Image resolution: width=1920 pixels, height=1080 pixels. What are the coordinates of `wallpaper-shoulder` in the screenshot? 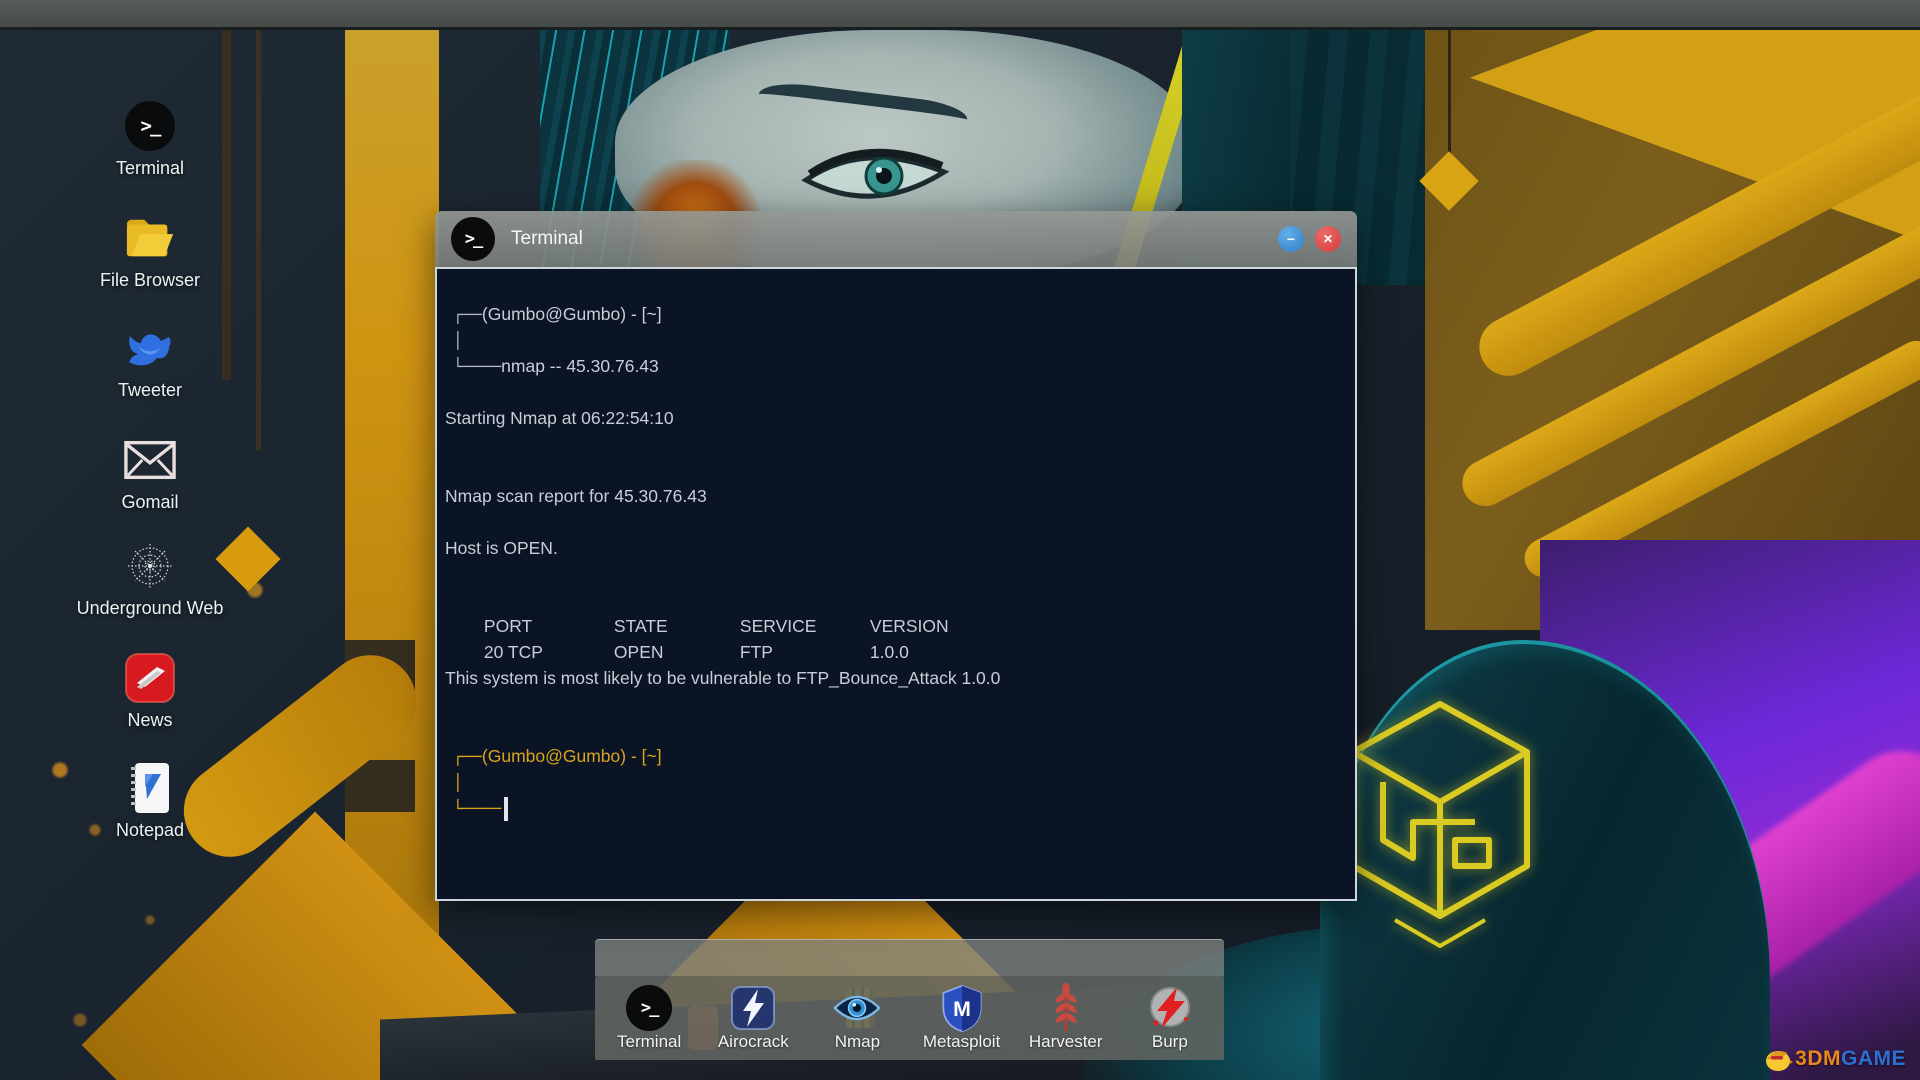 It's located at (1545, 860).